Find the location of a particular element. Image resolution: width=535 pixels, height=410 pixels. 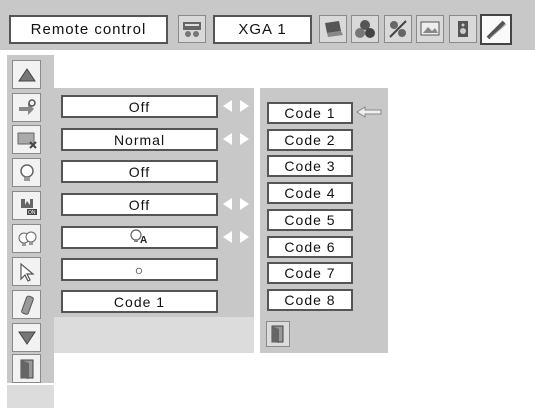

menu-title: Remote control is located at coordinates (88, 29).